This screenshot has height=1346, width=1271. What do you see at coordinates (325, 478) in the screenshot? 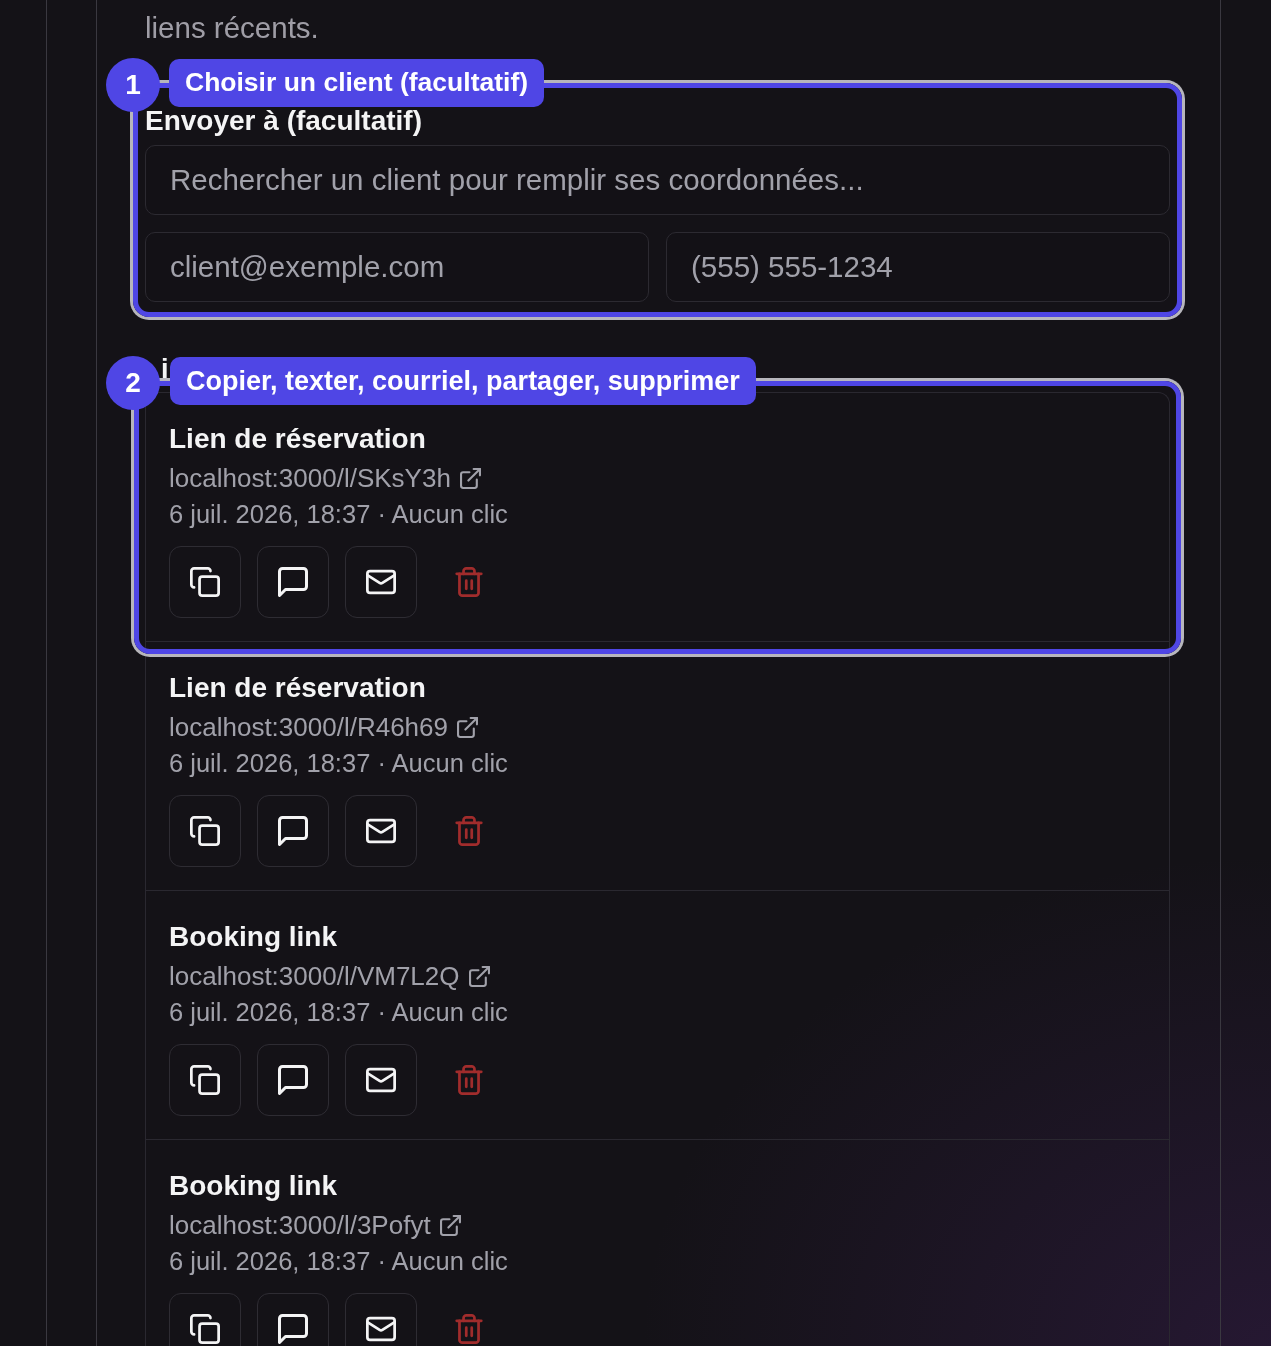
I see `link-url: localhost:3000/l/SKsY3h` at bounding box center [325, 478].